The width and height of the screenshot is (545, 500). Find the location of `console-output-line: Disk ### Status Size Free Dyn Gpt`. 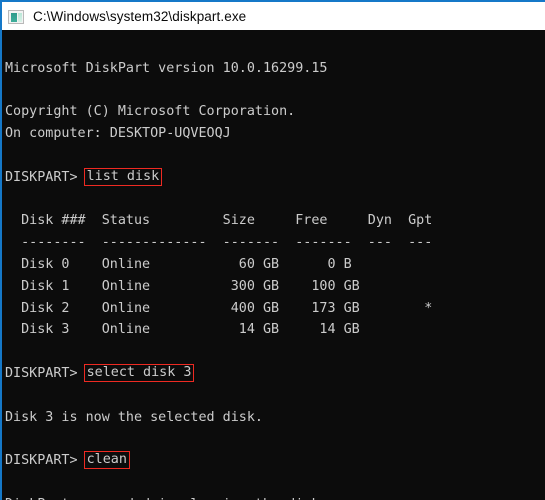

console-output-line: Disk ### Status Size Free Dyn Gpt is located at coordinates (219, 221).